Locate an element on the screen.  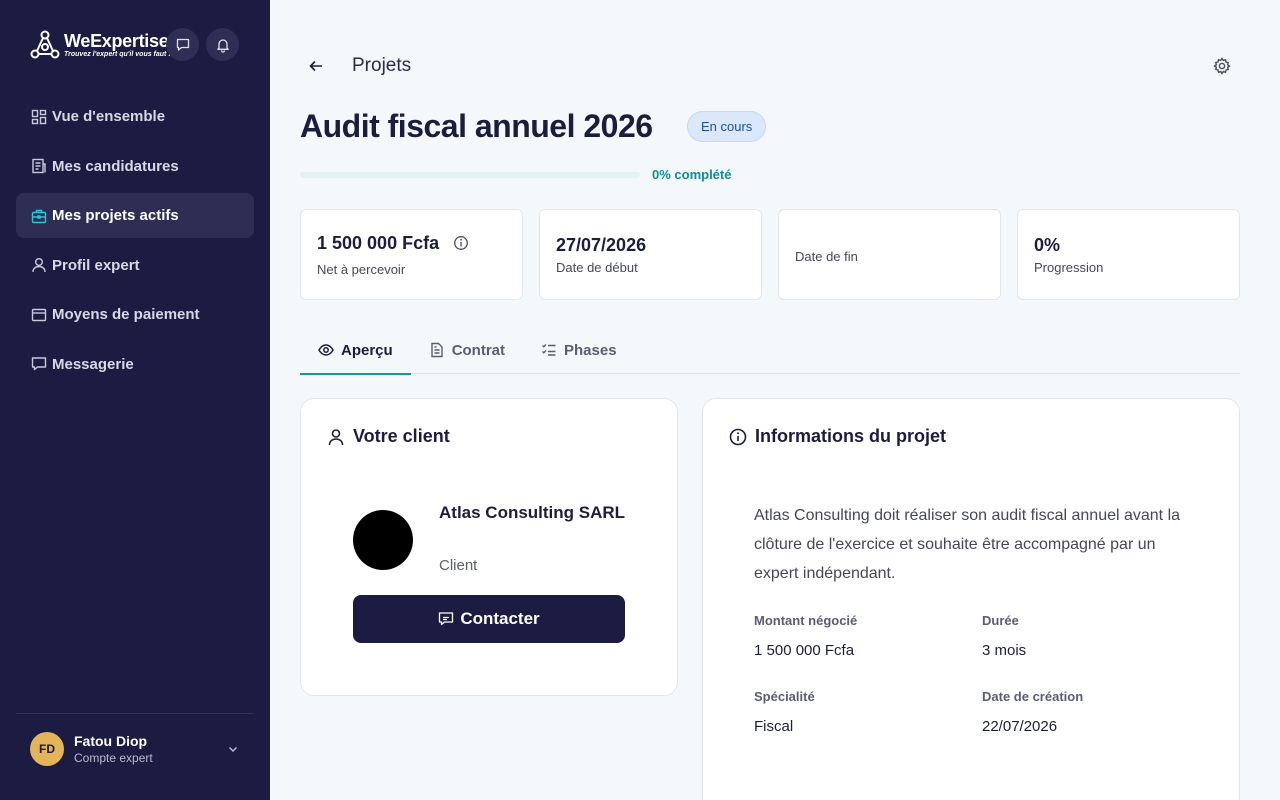
tab-label: Contrat is located at coordinates (478, 350).